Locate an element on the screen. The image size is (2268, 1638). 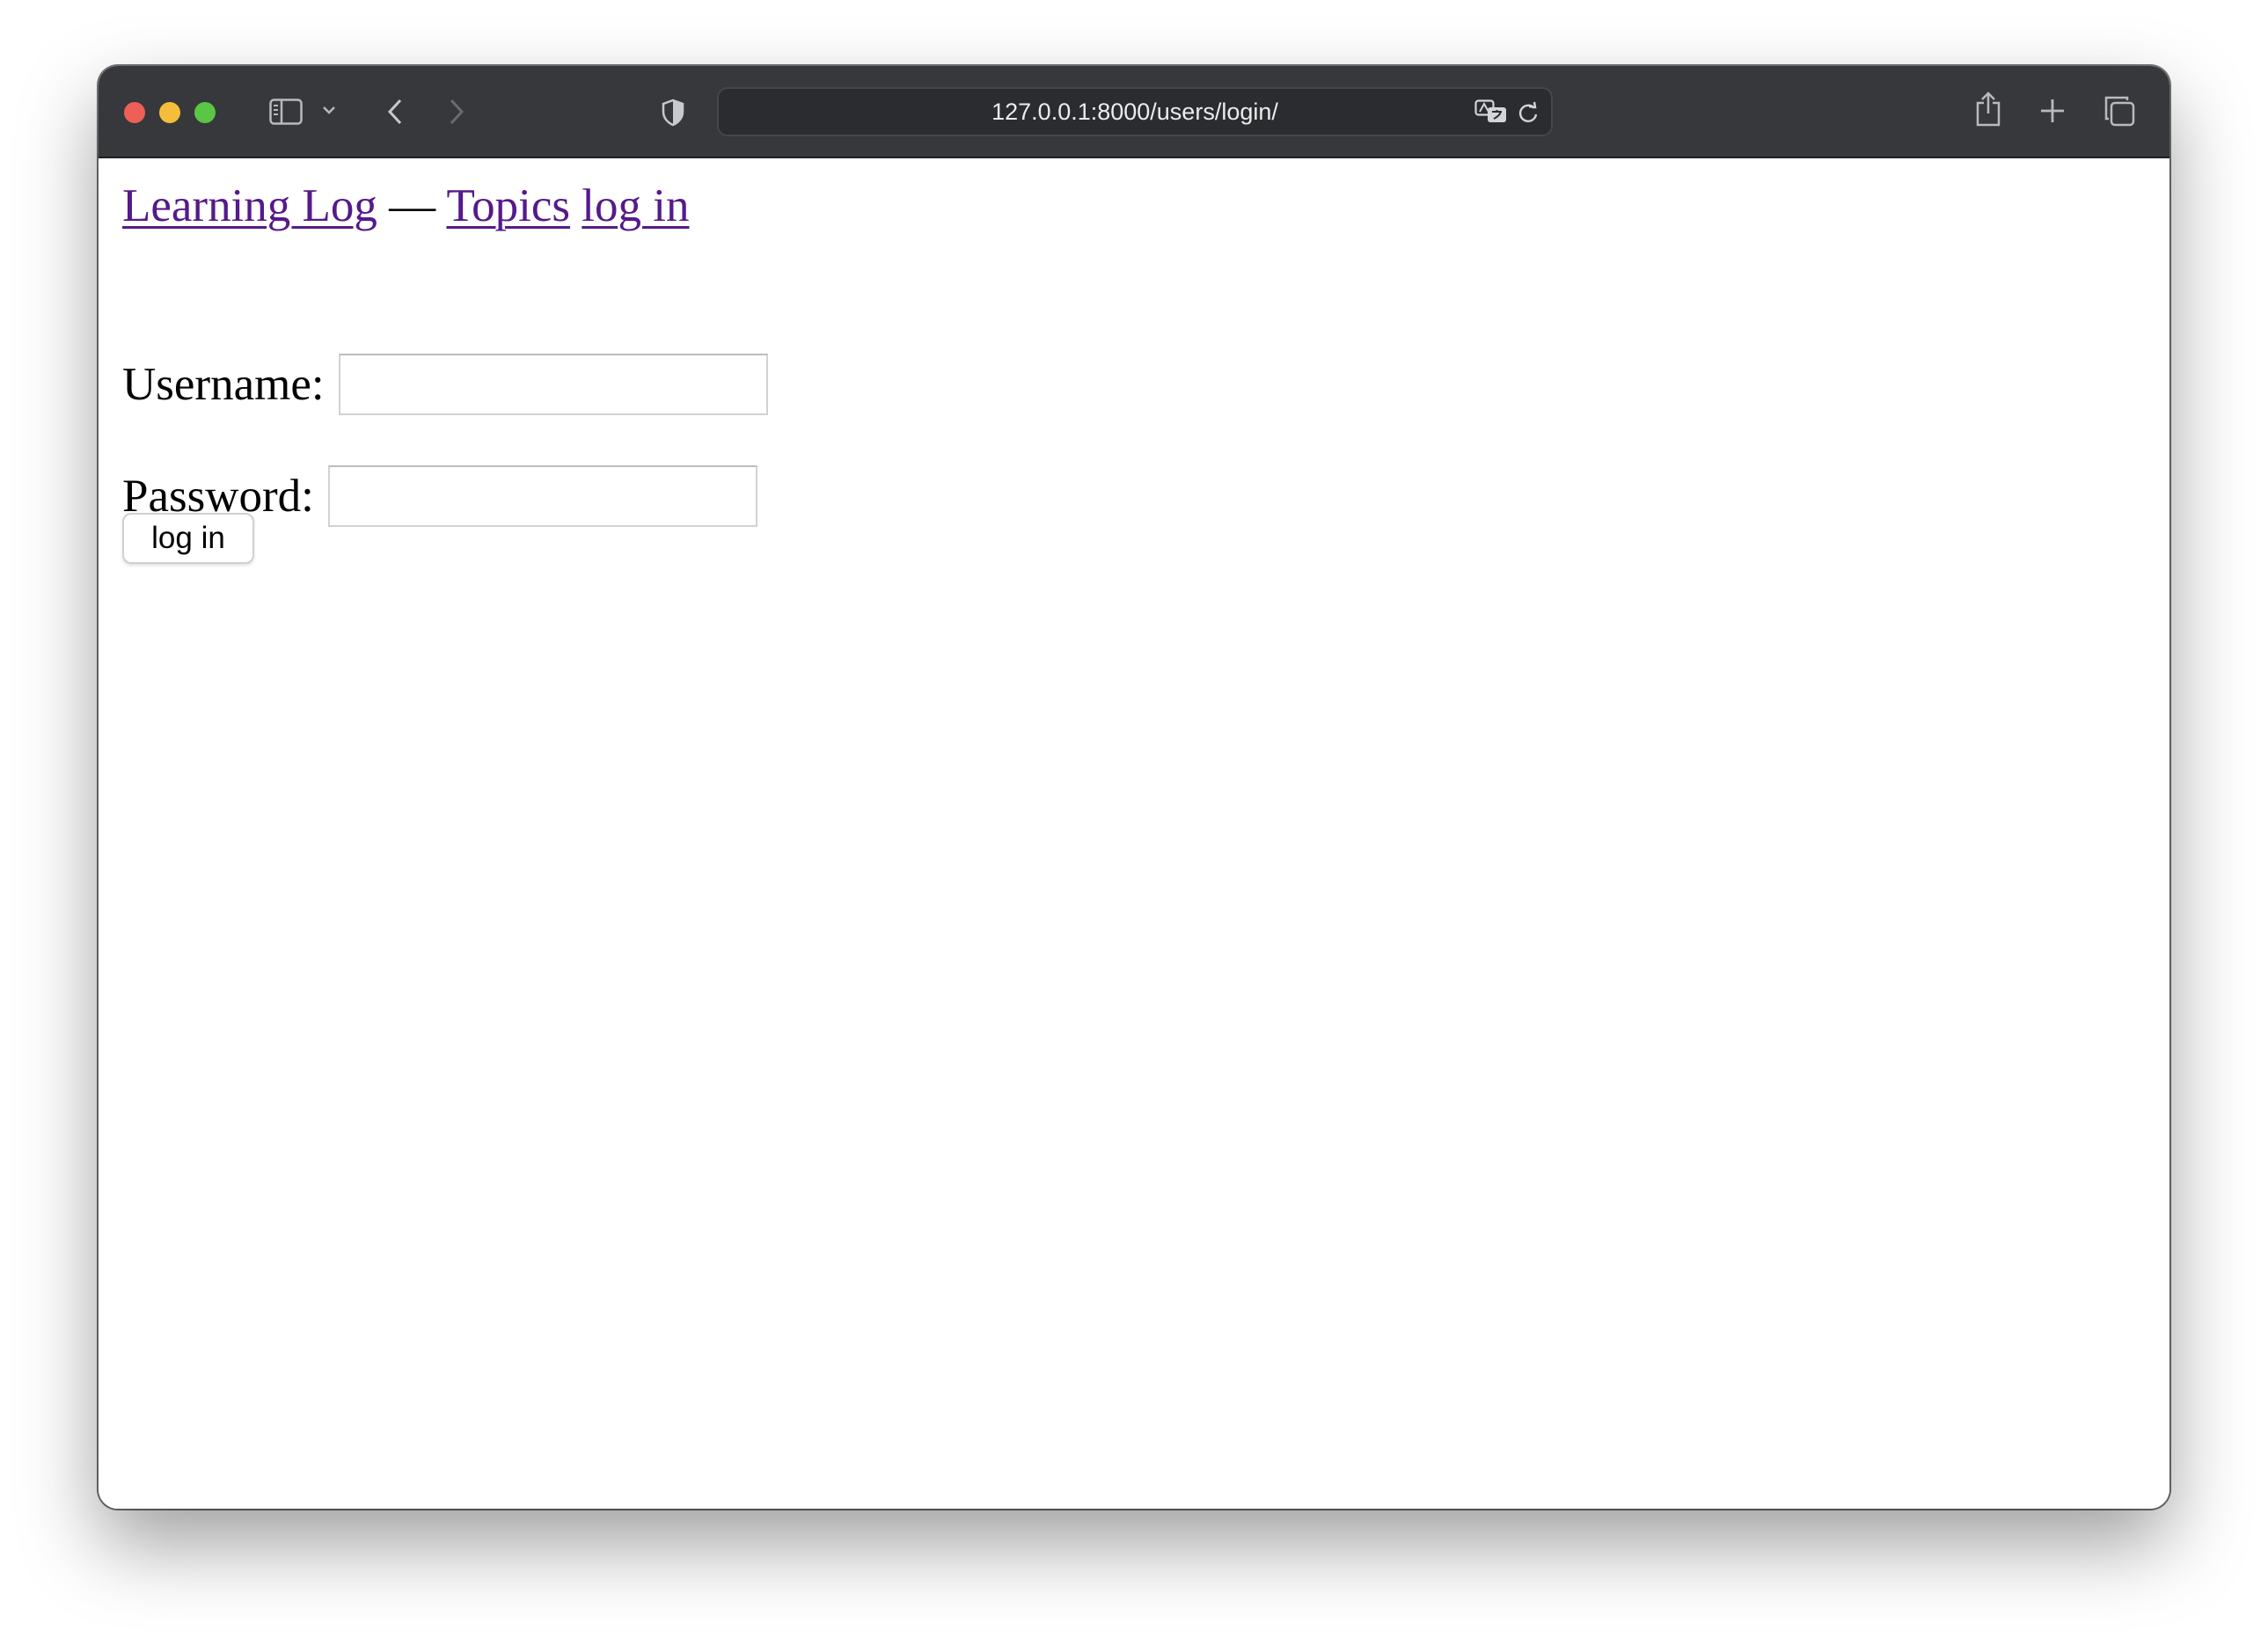
reload-icon is located at coordinates (1528, 112).